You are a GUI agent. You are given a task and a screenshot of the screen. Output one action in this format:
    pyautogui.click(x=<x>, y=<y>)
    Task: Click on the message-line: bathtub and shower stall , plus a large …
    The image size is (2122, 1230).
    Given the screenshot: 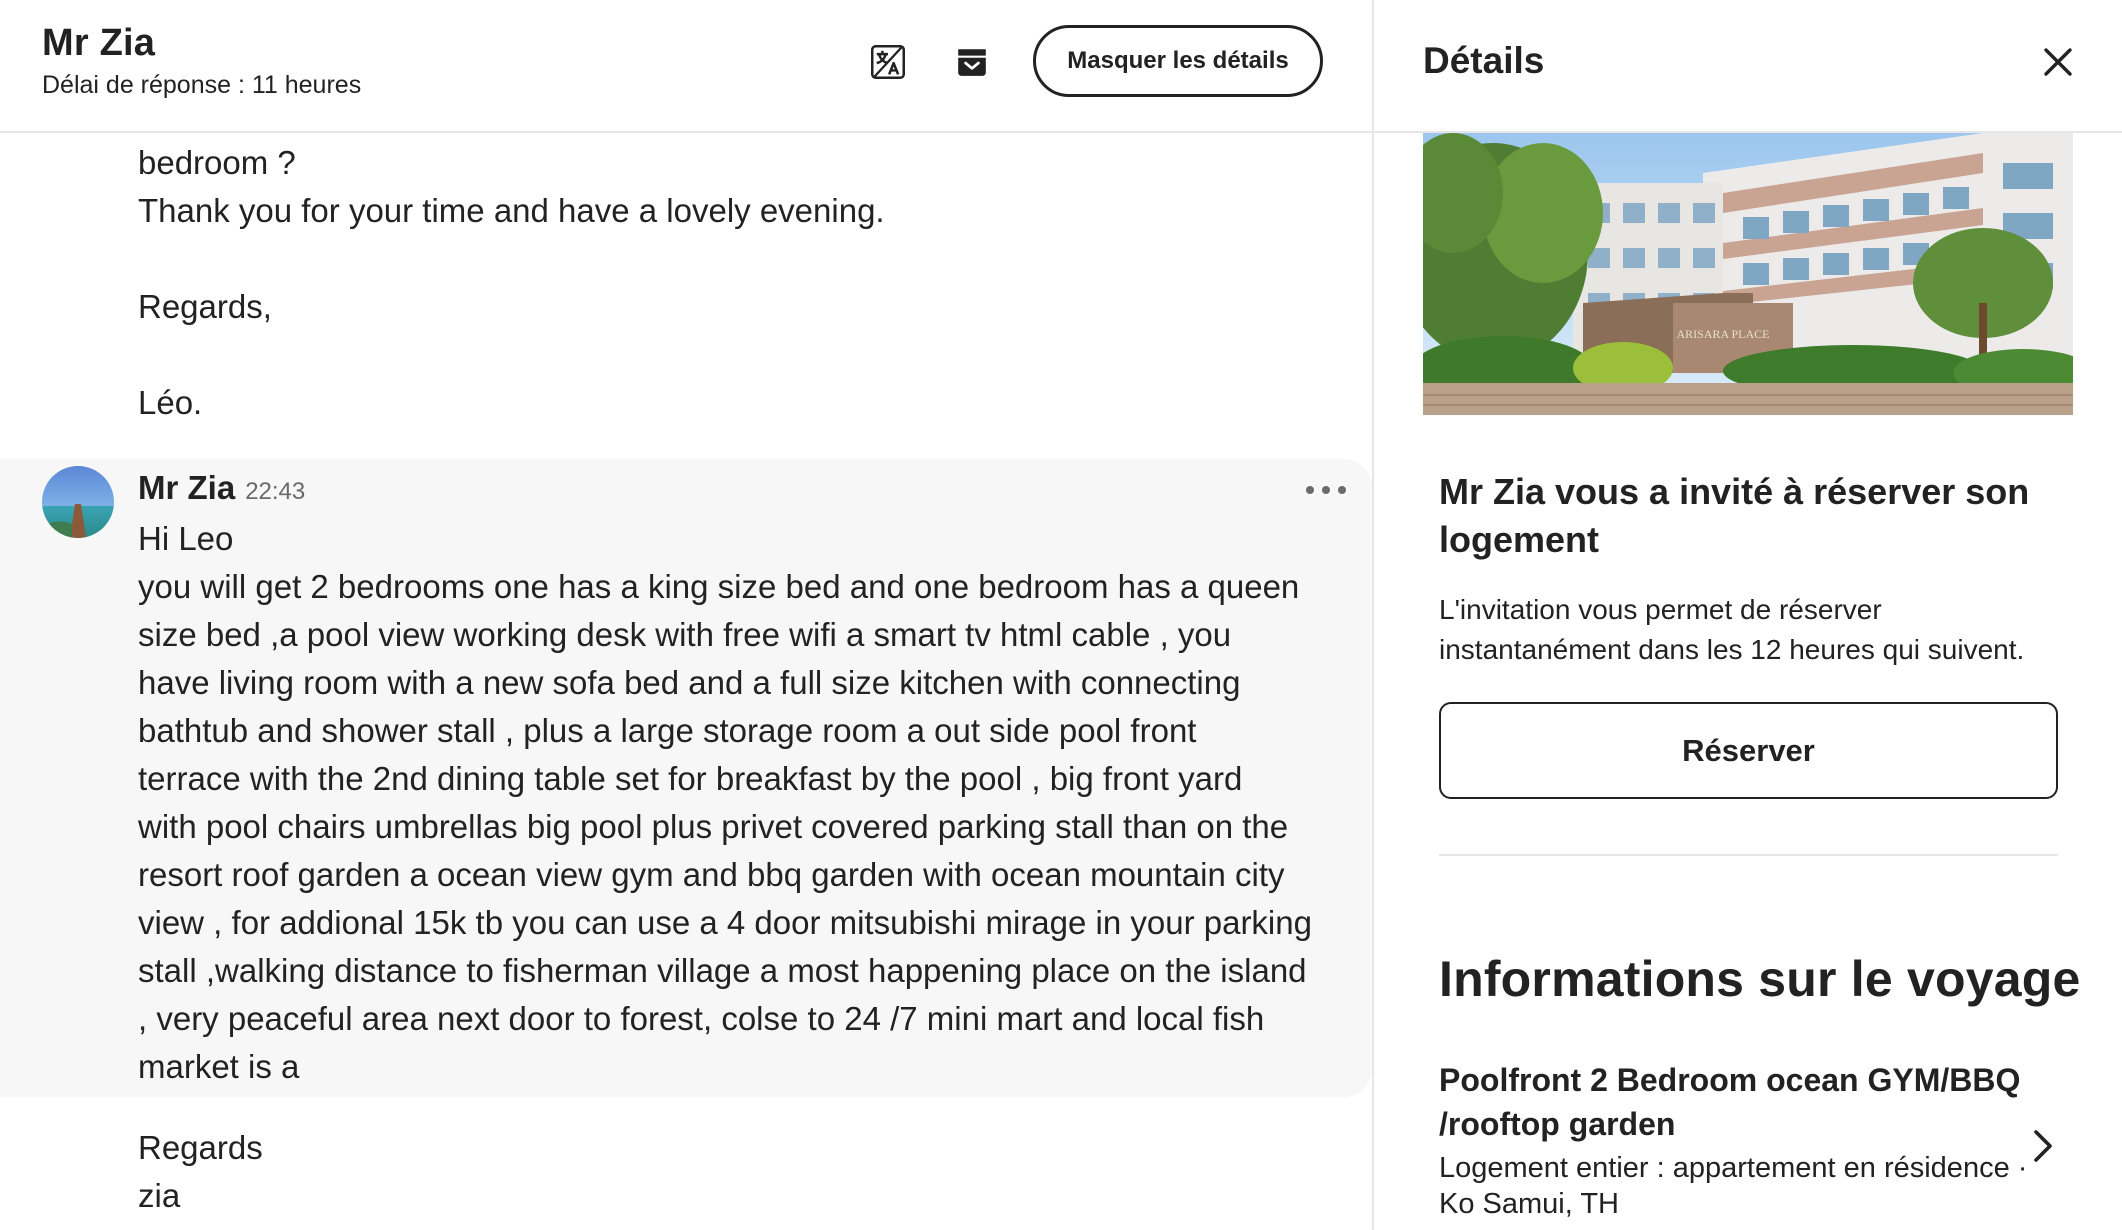 What is the action you would take?
    pyautogui.click(x=667, y=730)
    